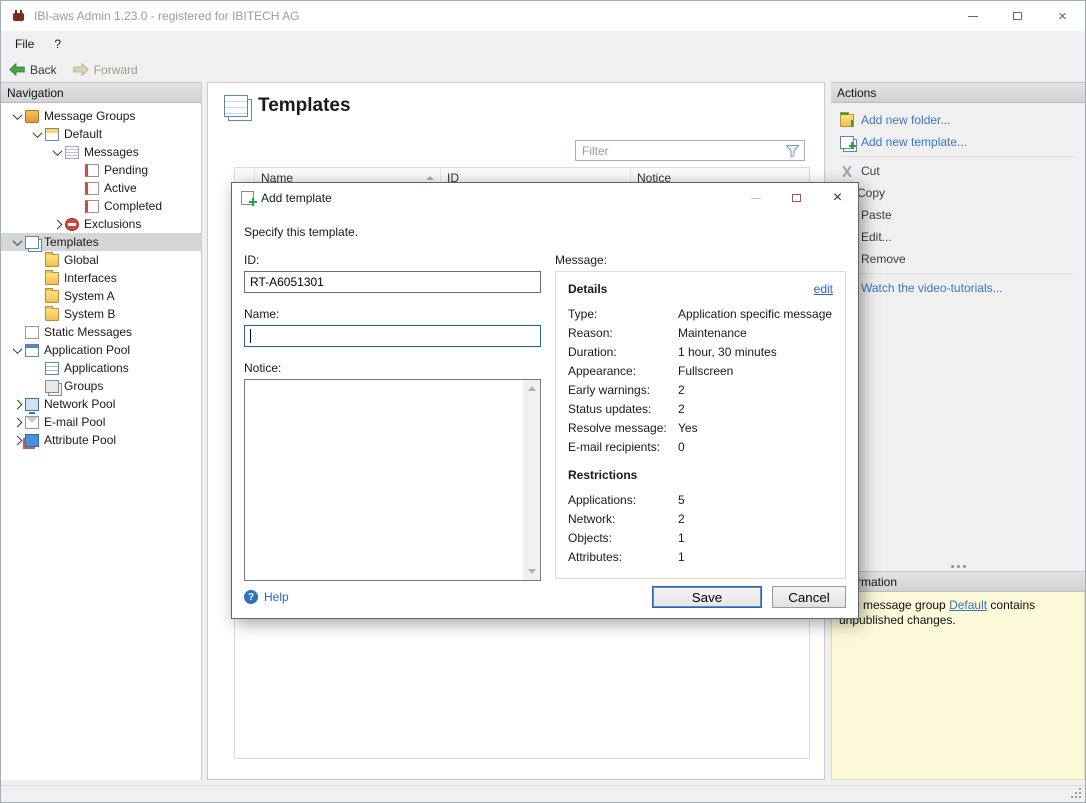 This screenshot has width=1086, height=803. Describe the element at coordinates (583, 313) in the screenshot. I see `detail-label: Type:` at that location.